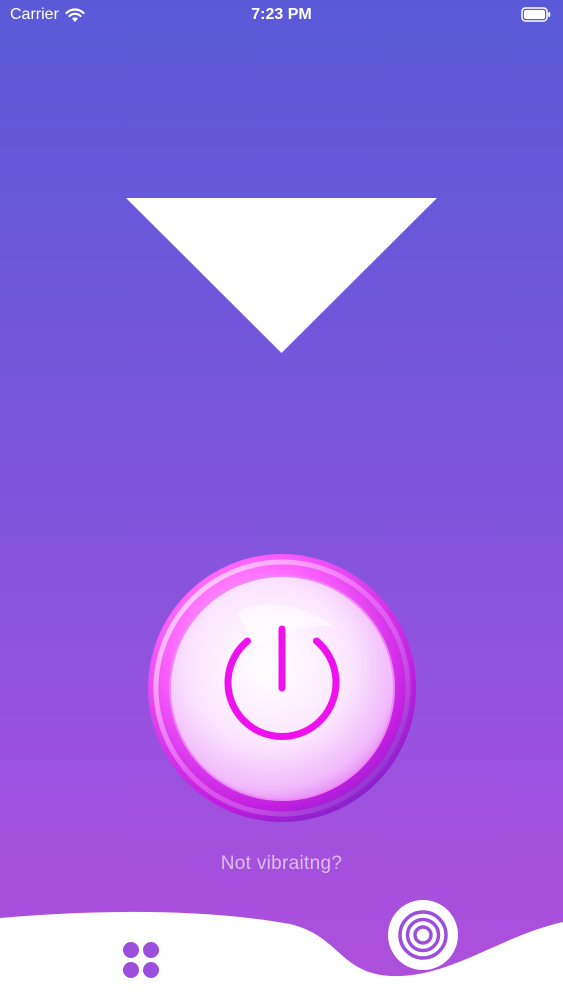 The width and height of the screenshot is (563, 1000). What do you see at coordinates (281, 275) in the screenshot?
I see `down-triangle-icon` at bounding box center [281, 275].